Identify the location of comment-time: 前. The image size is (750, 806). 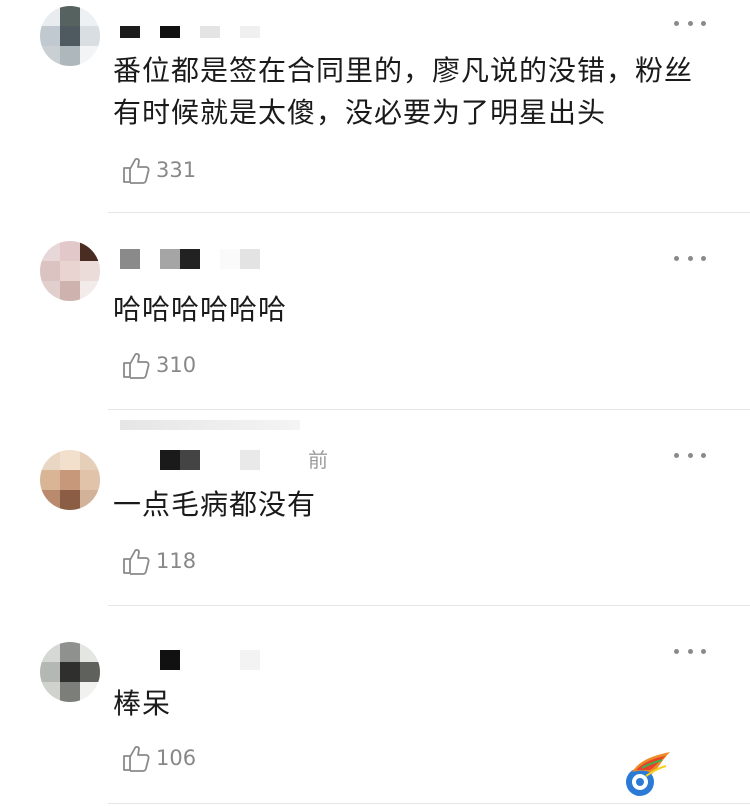
(318, 460).